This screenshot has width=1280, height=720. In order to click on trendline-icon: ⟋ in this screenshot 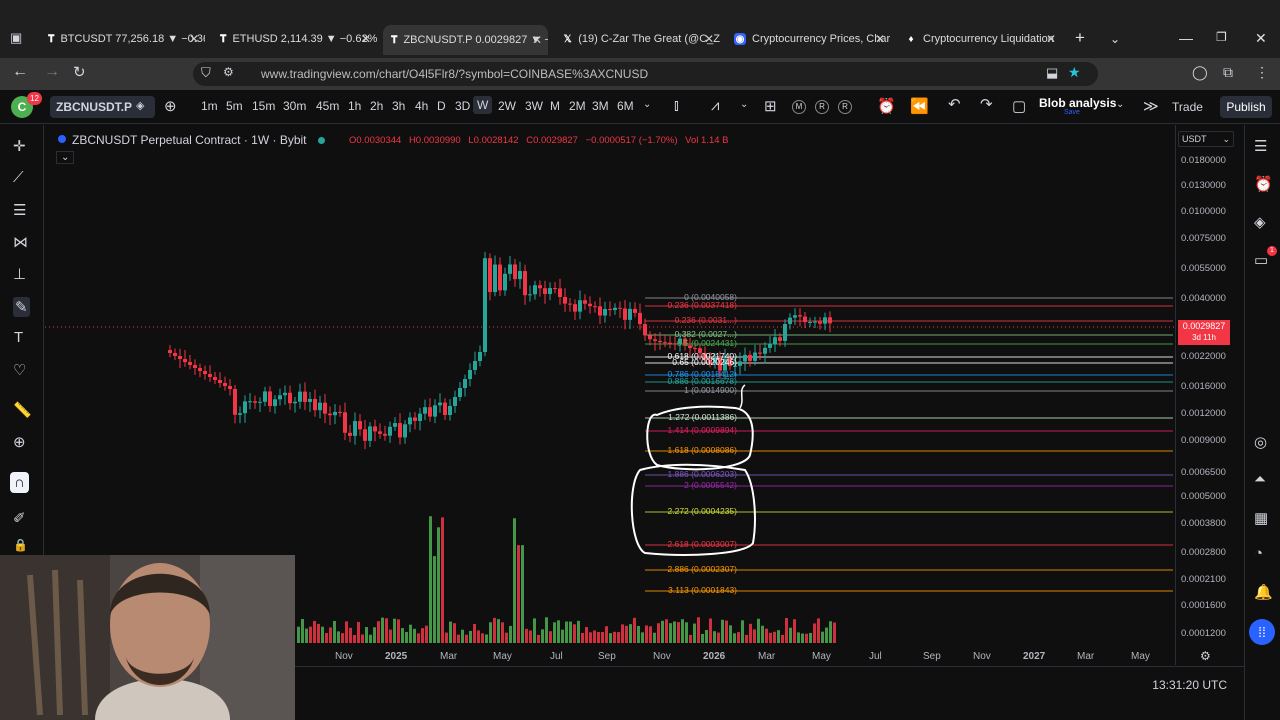, I will do `click(18, 177)`.